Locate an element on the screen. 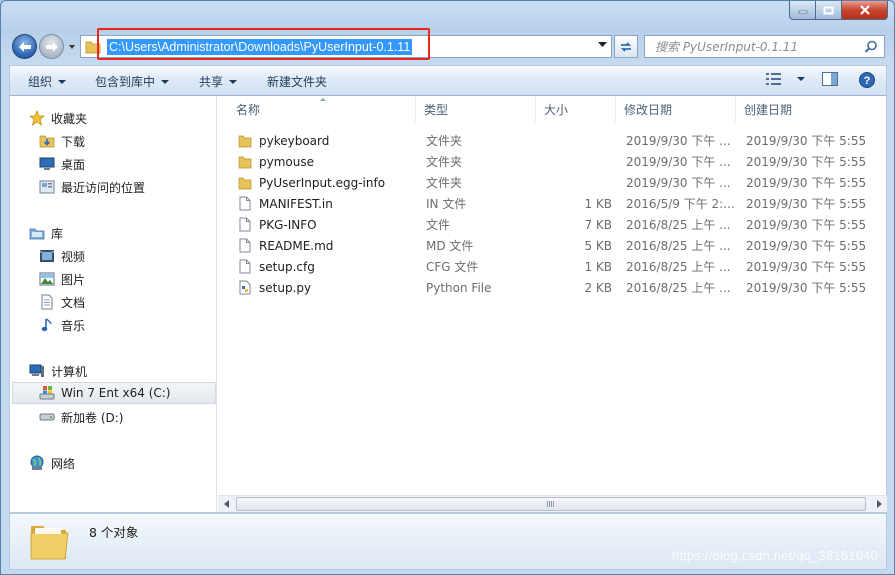 The height and width of the screenshot is (575, 895). preview-pane-button is located at coordinates (830, 79).